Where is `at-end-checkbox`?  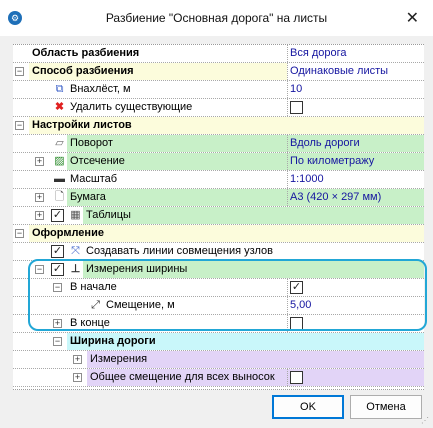 at-end-checkbox is located at coordinates (296, 323).